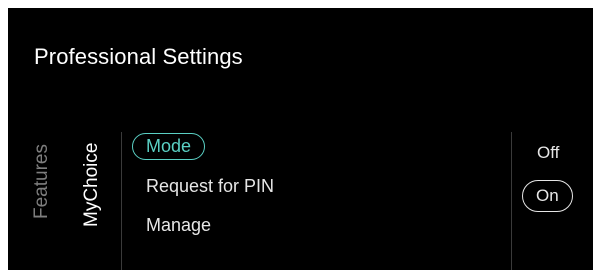 The width and height of the screenshot is (599, 270). Describe the element at coordinates (121, 201) in the screenshot. I see `menu-divider` at that location.